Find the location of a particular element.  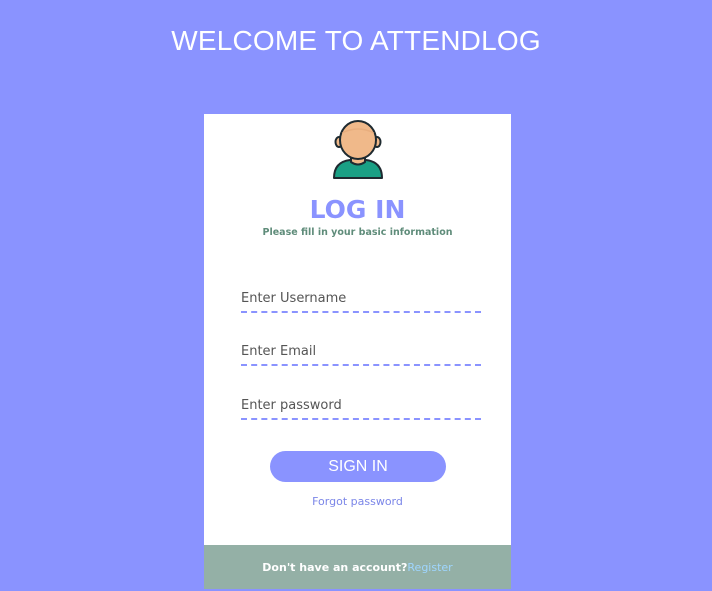

register-link: Register is located at coordinates (429, 567).